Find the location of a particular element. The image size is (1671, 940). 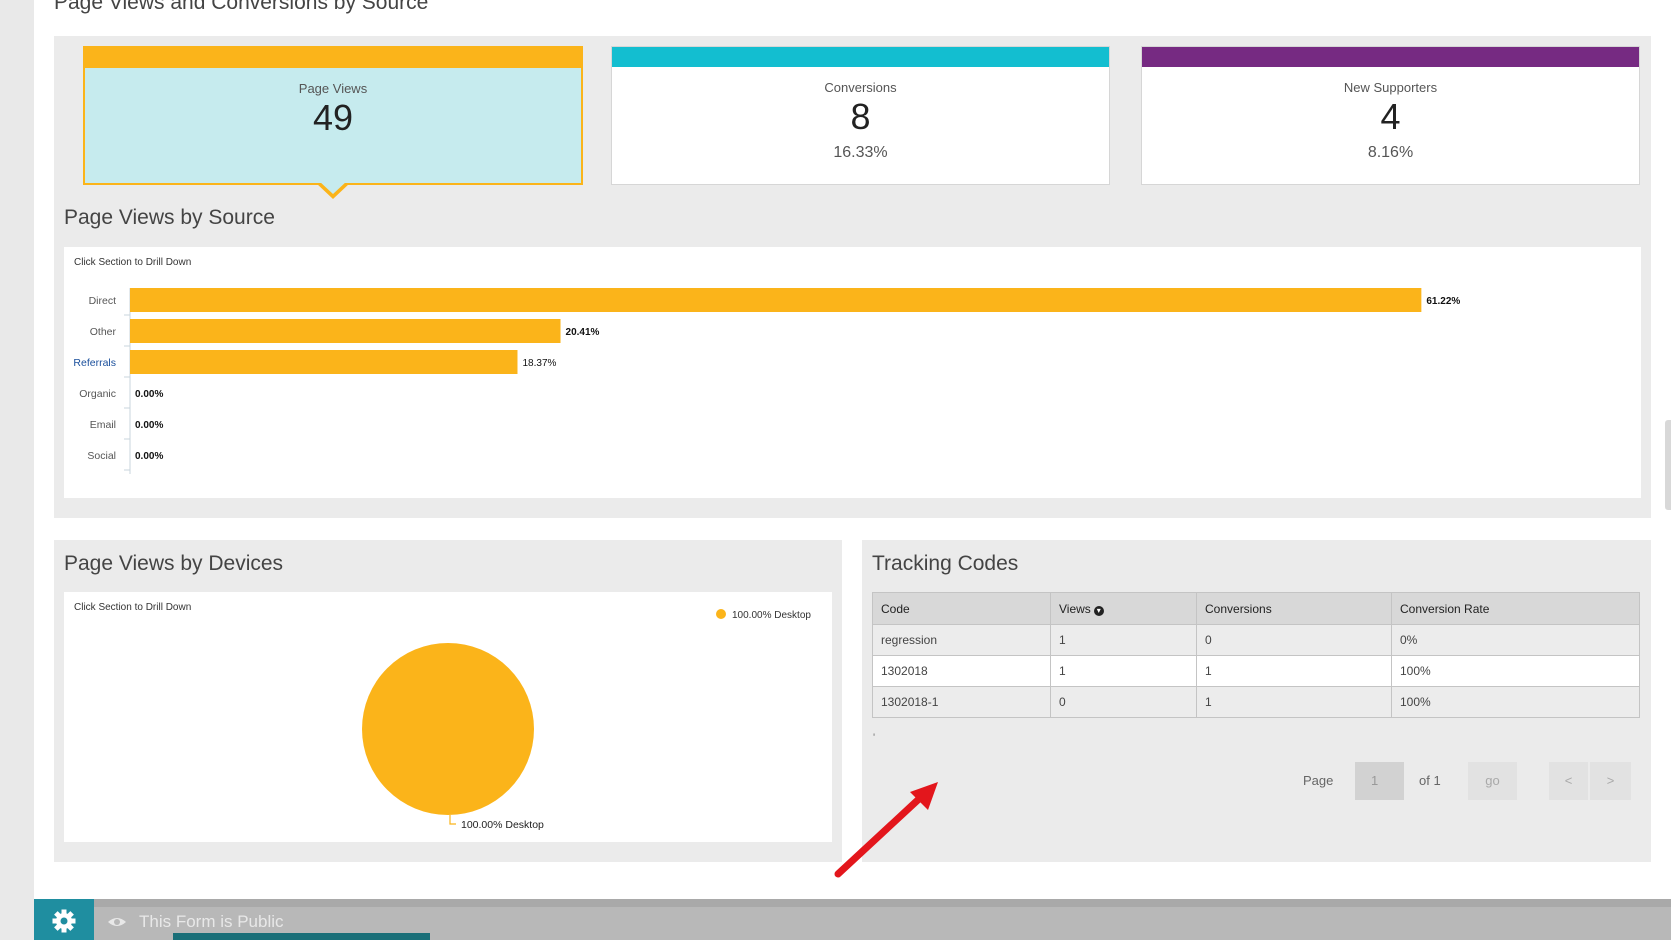

page-views-card: Page Views 49 is located at coordinates (333, 122).